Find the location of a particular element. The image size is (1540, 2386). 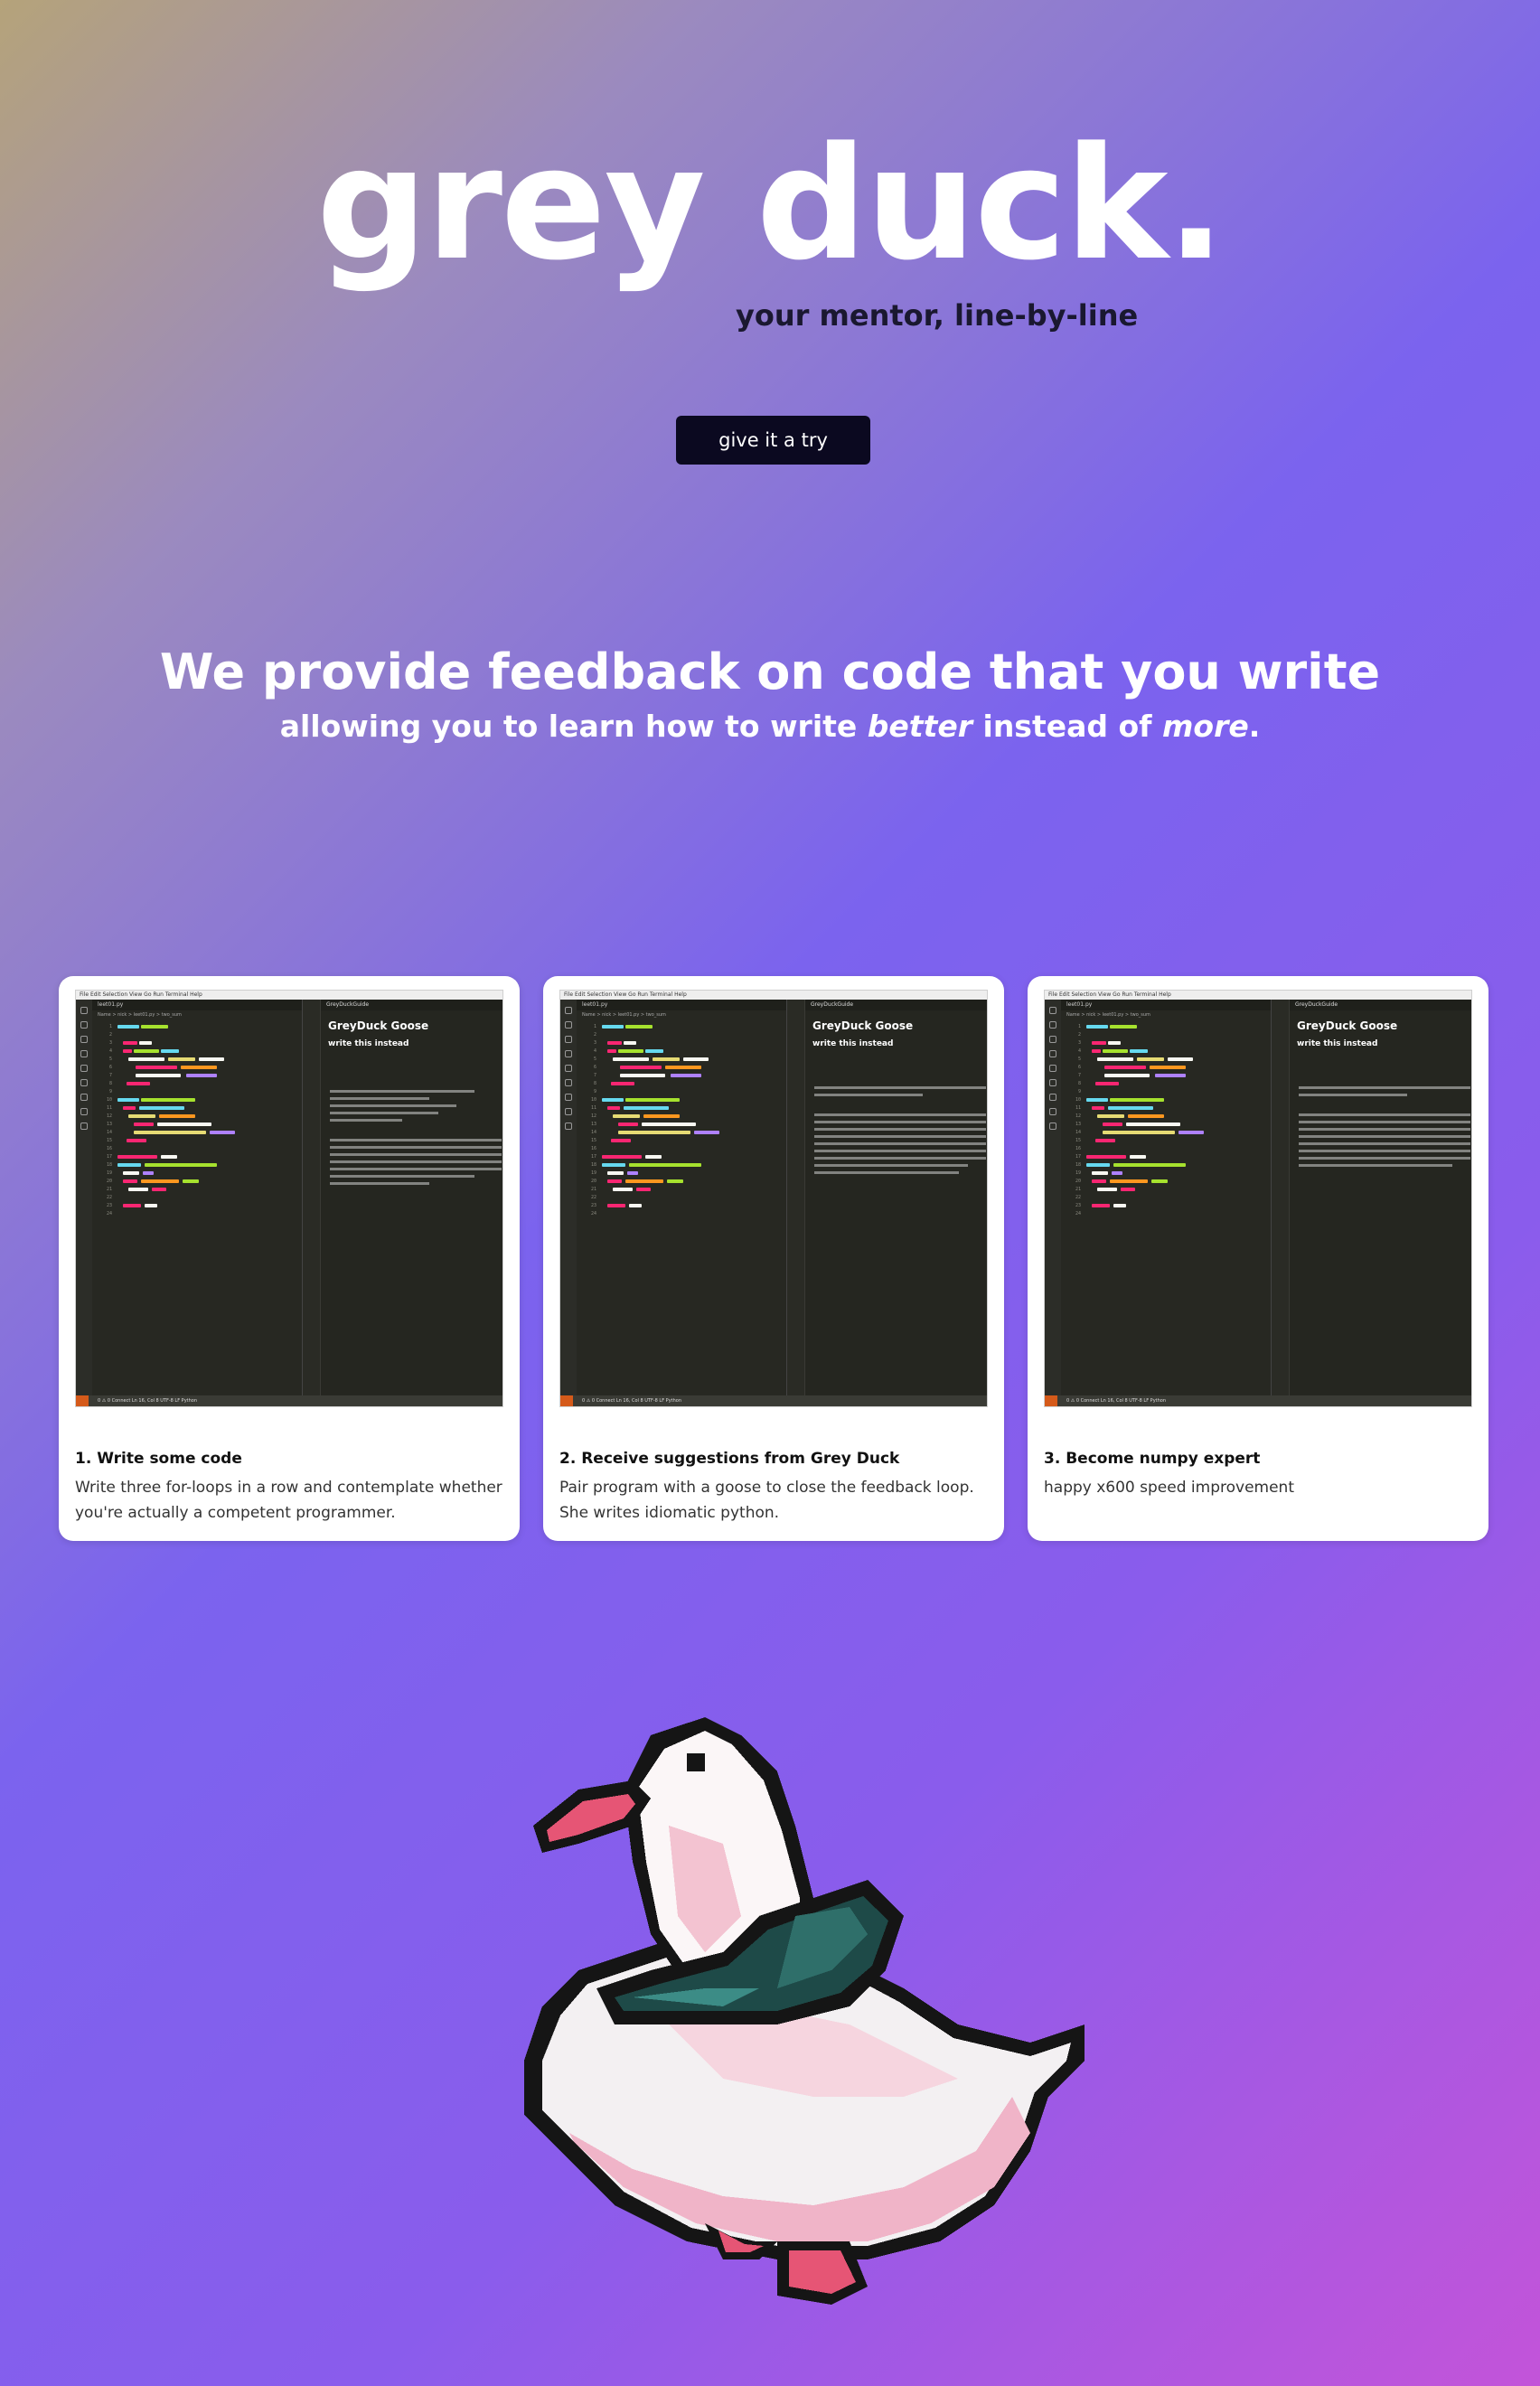

try-button: give it a try is located at coordinates (773, 440).